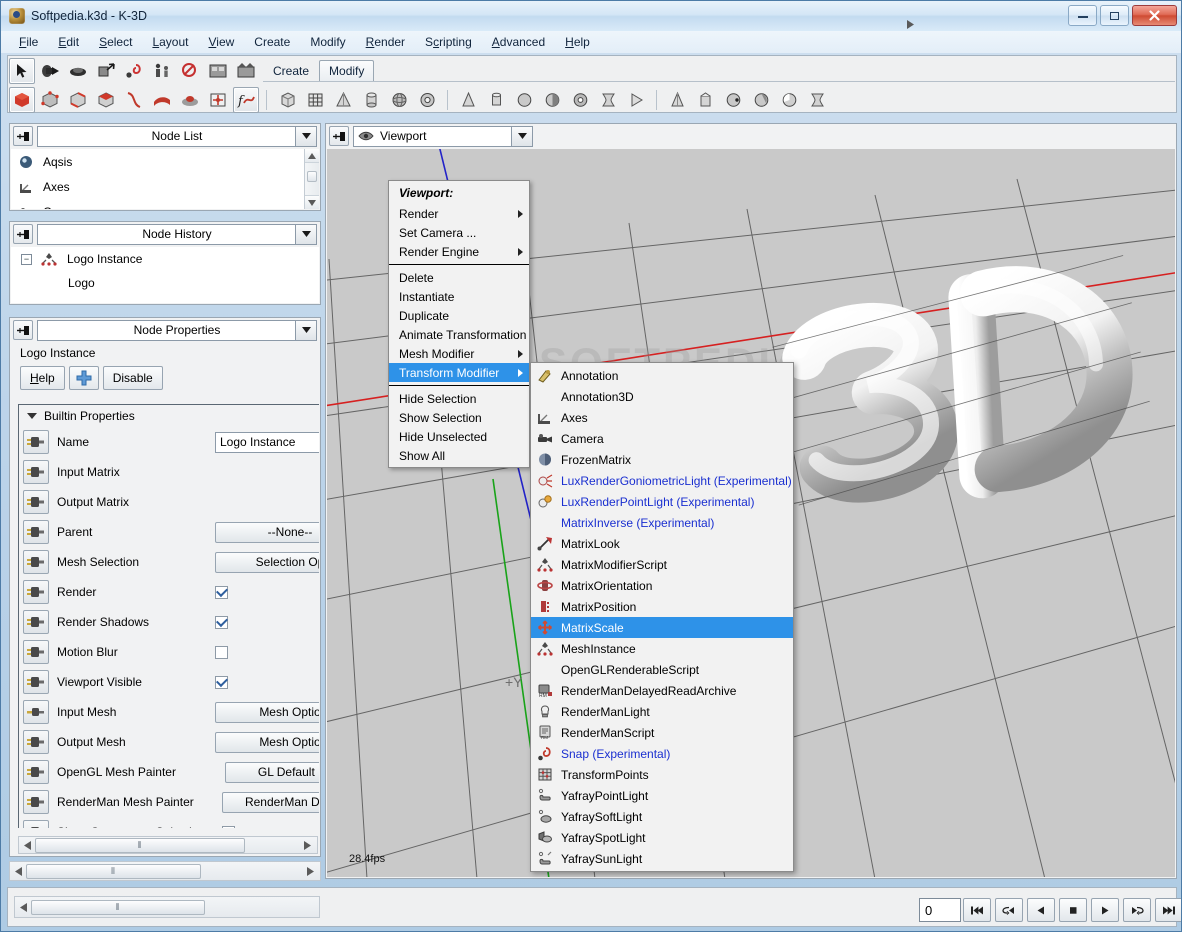 Image resolution: width=1182 pixels, height=932 pixels. Describe the element at coordinates (1137, 910) in the screenshot. I see `step-forward-loop-button` at that location.